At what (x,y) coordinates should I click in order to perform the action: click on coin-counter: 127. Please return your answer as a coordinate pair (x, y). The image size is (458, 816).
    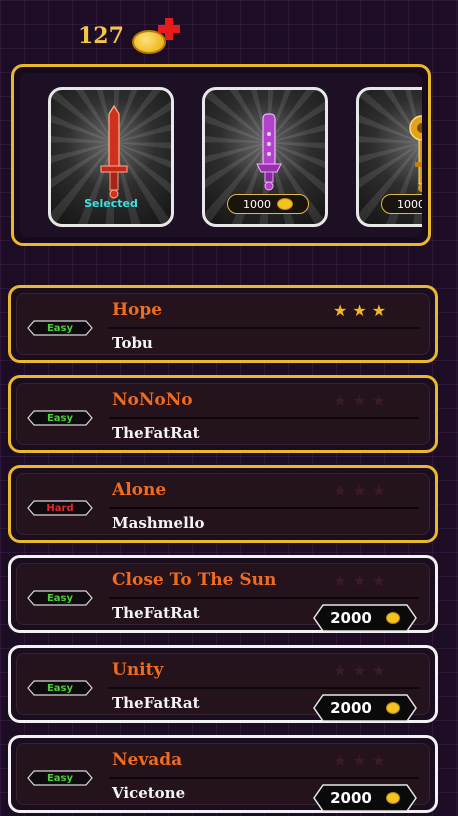
    Looking at the image, I should click on (122, 36).